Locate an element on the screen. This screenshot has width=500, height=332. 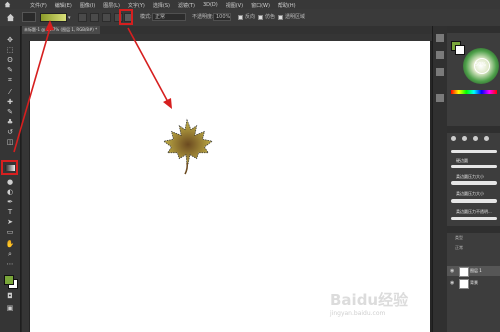
gradient-dropdown-icon: ▾ is located at coordinates (69, 18).